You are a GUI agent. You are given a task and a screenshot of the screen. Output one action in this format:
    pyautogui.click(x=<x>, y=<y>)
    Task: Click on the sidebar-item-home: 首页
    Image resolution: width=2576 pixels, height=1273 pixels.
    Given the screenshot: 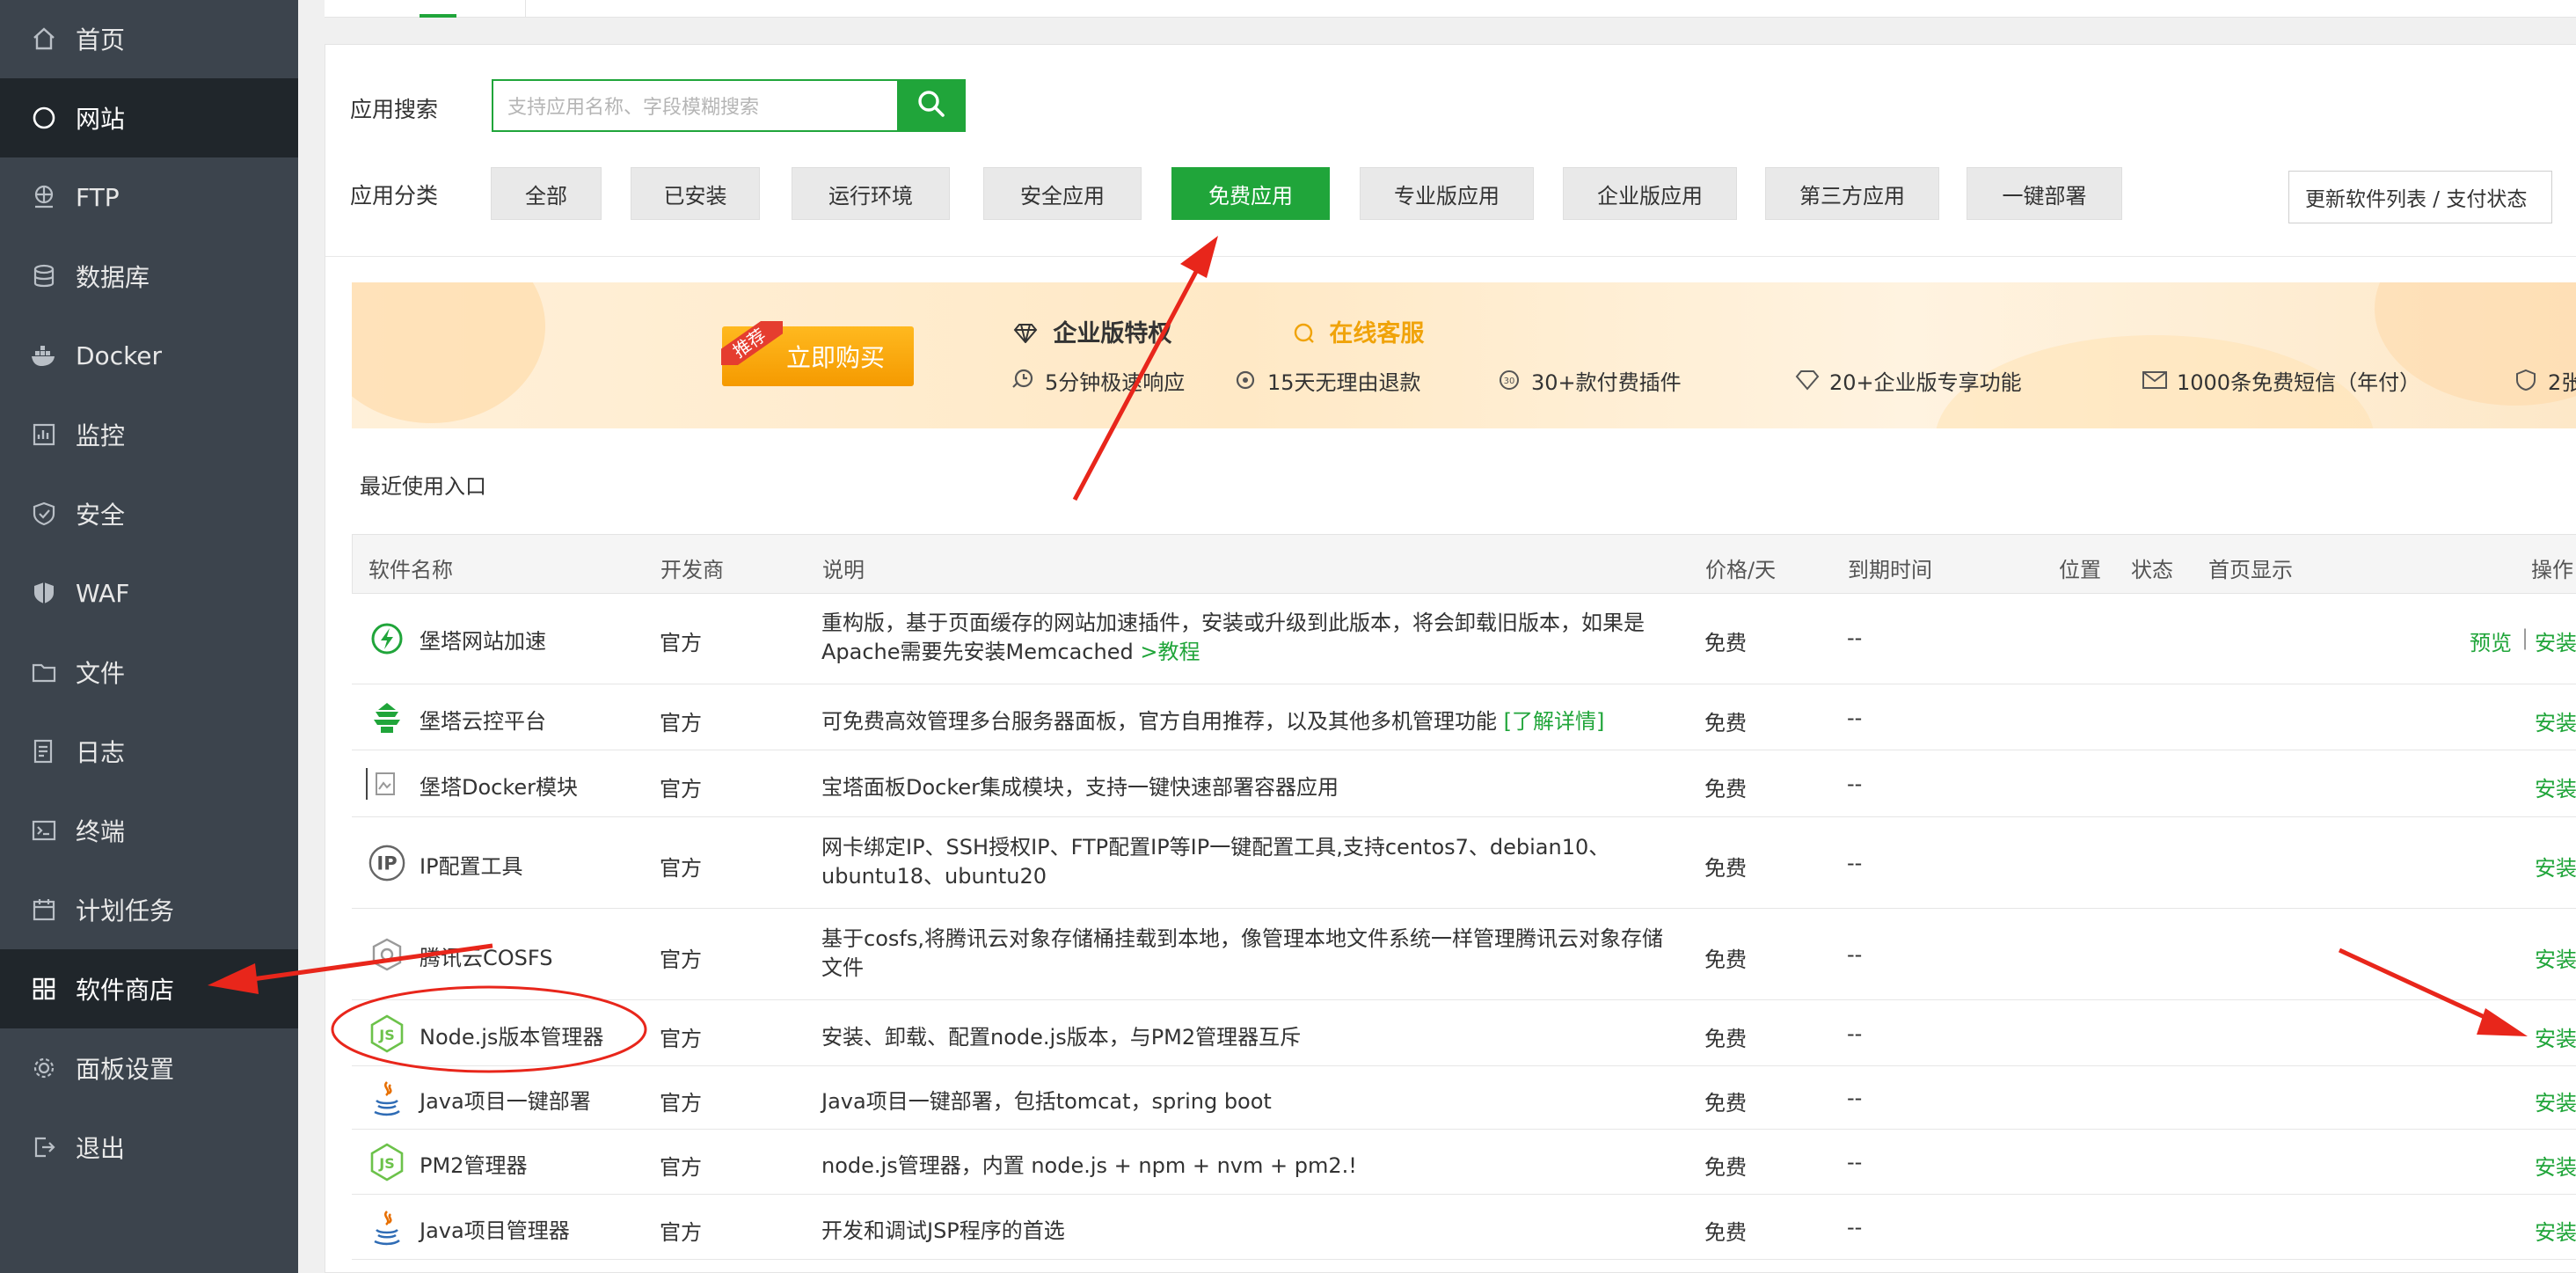 What is the action you would take?
    pyautogui.click(x=149, y=39)
    